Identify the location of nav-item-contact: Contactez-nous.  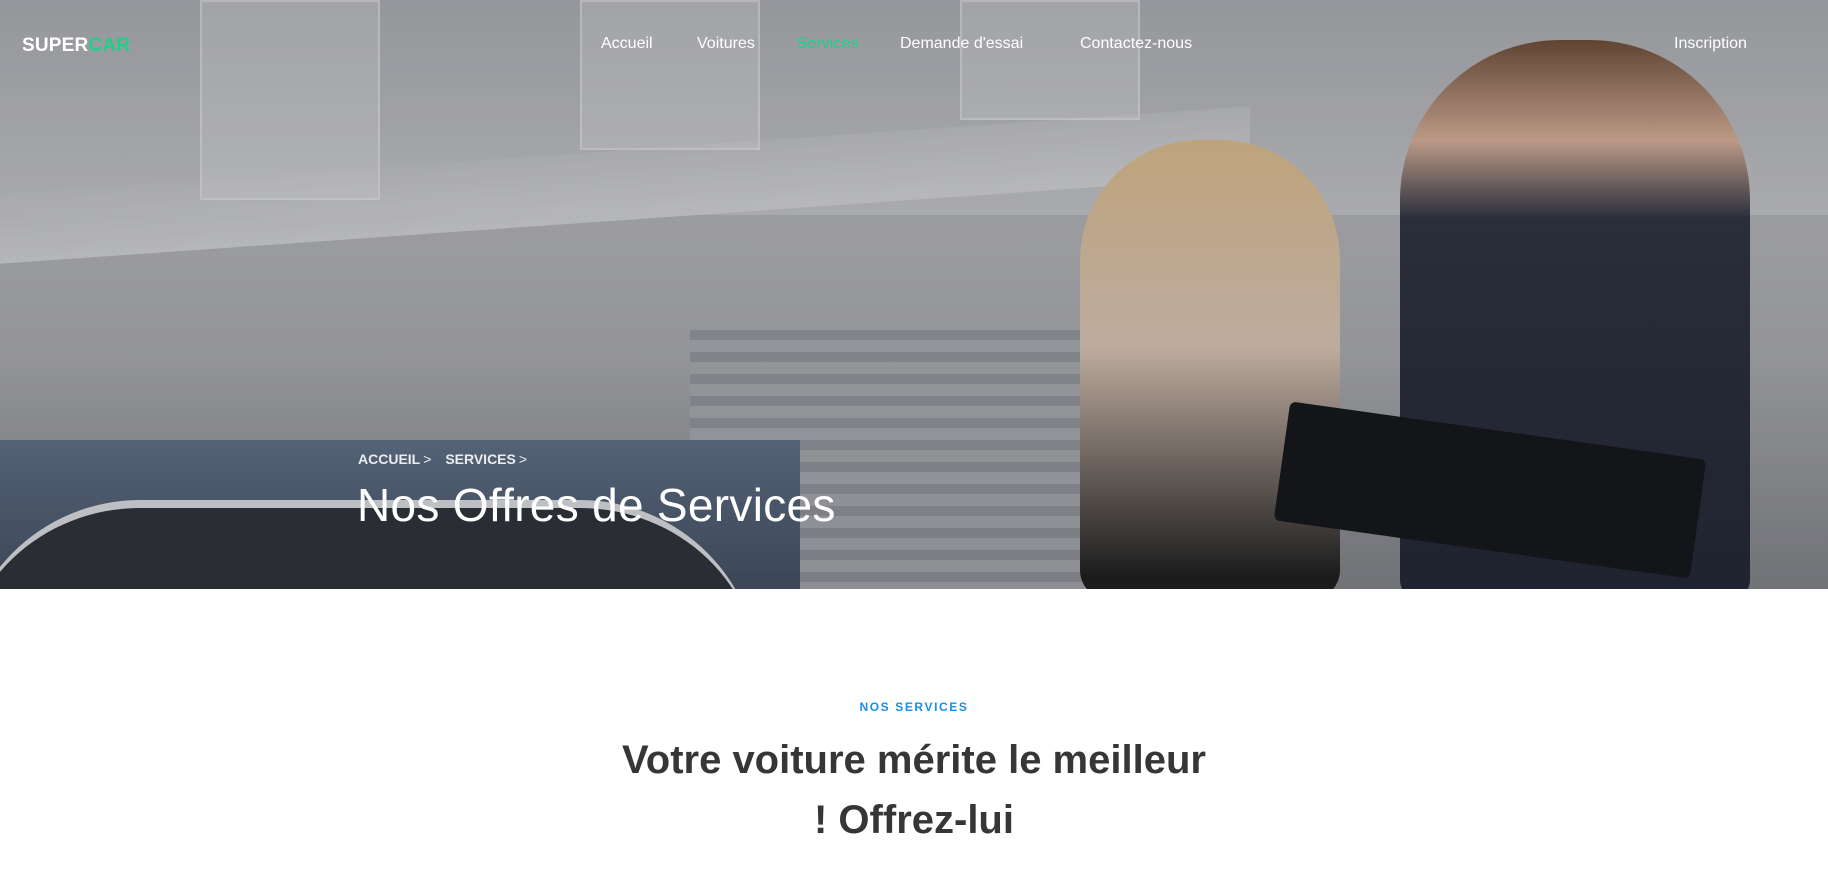
(1136, 44).